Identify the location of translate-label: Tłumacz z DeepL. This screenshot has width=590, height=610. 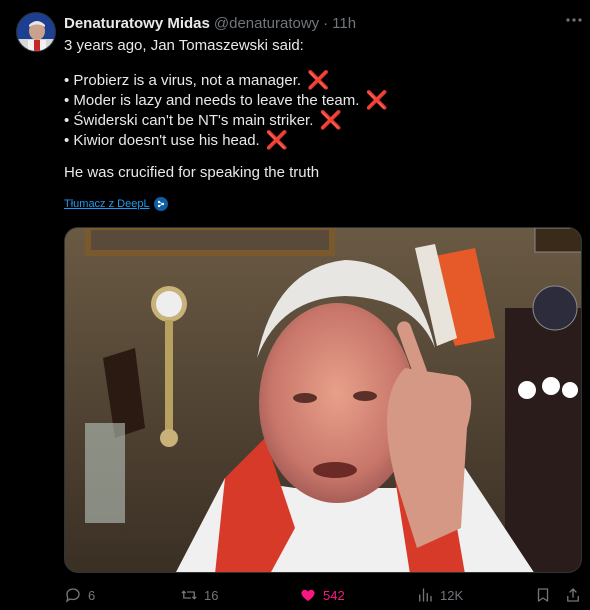
(107, 204).